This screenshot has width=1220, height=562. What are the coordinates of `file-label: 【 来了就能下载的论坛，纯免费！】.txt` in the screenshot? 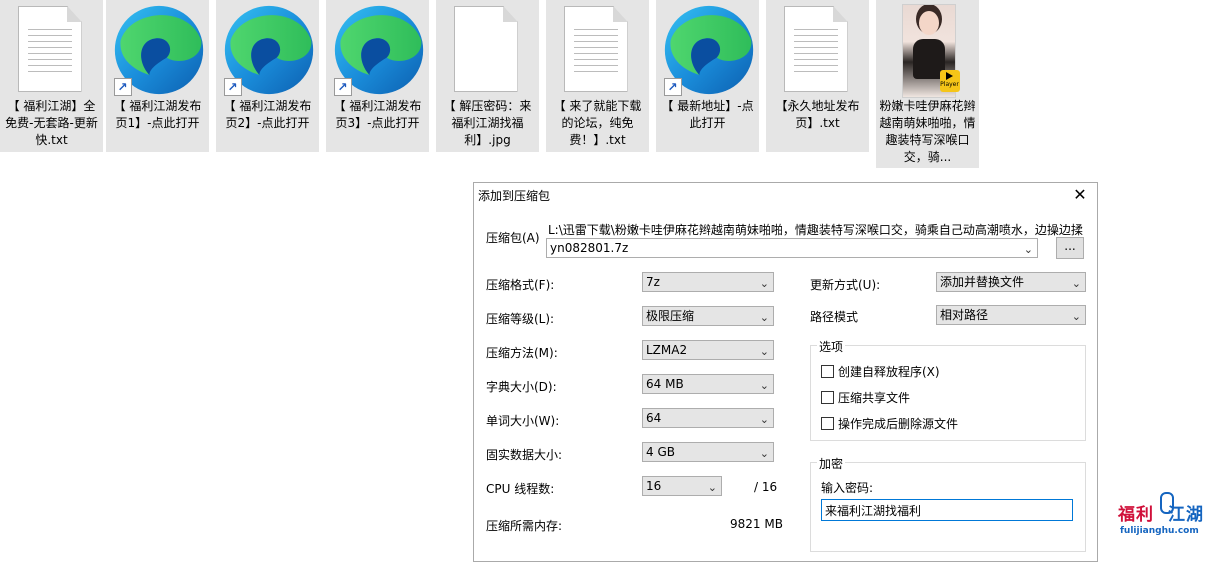 It's located at (597, 123).